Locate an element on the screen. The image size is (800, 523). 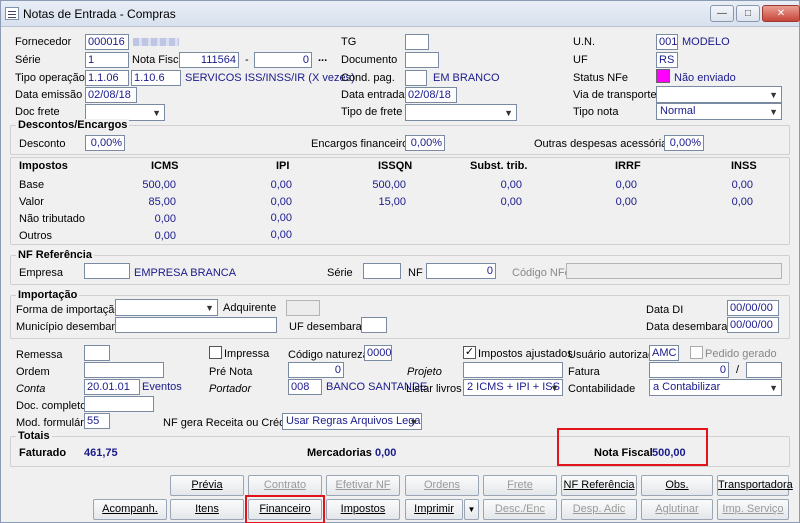
municipio-input is located at coordinates (196, 325).